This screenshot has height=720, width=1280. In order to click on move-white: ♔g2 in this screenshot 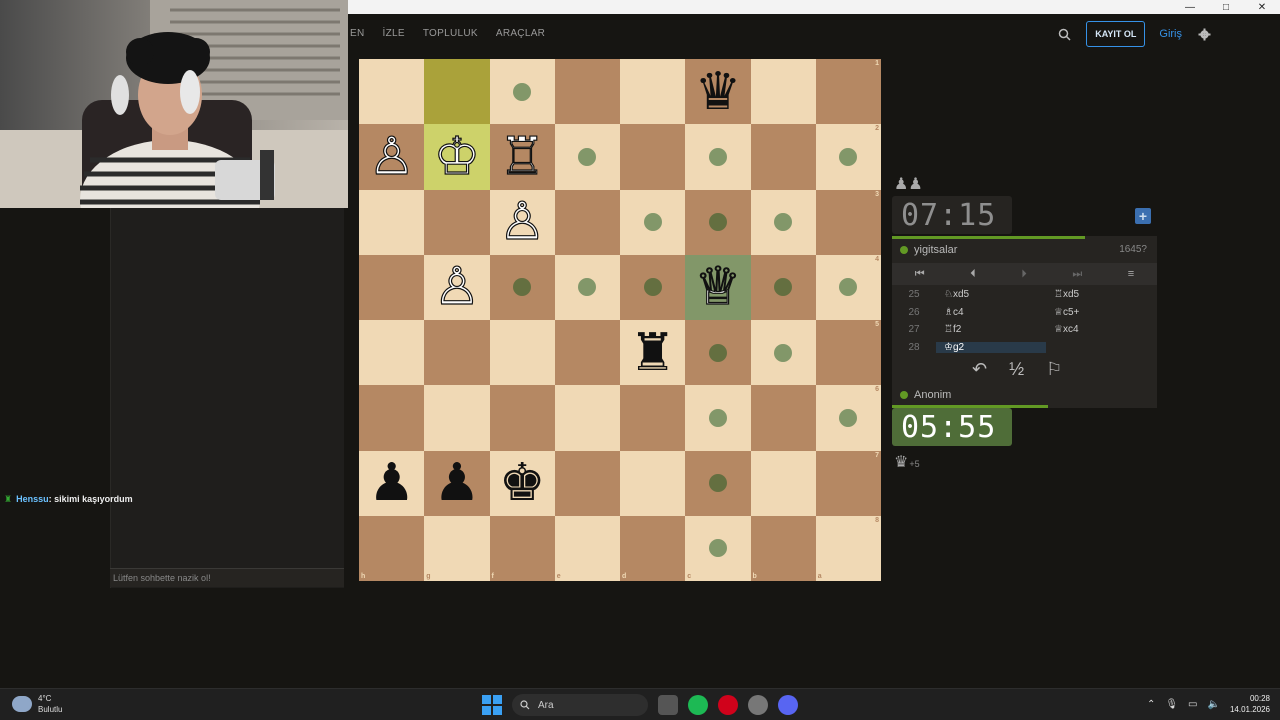, I will do `click(991, 347)`.